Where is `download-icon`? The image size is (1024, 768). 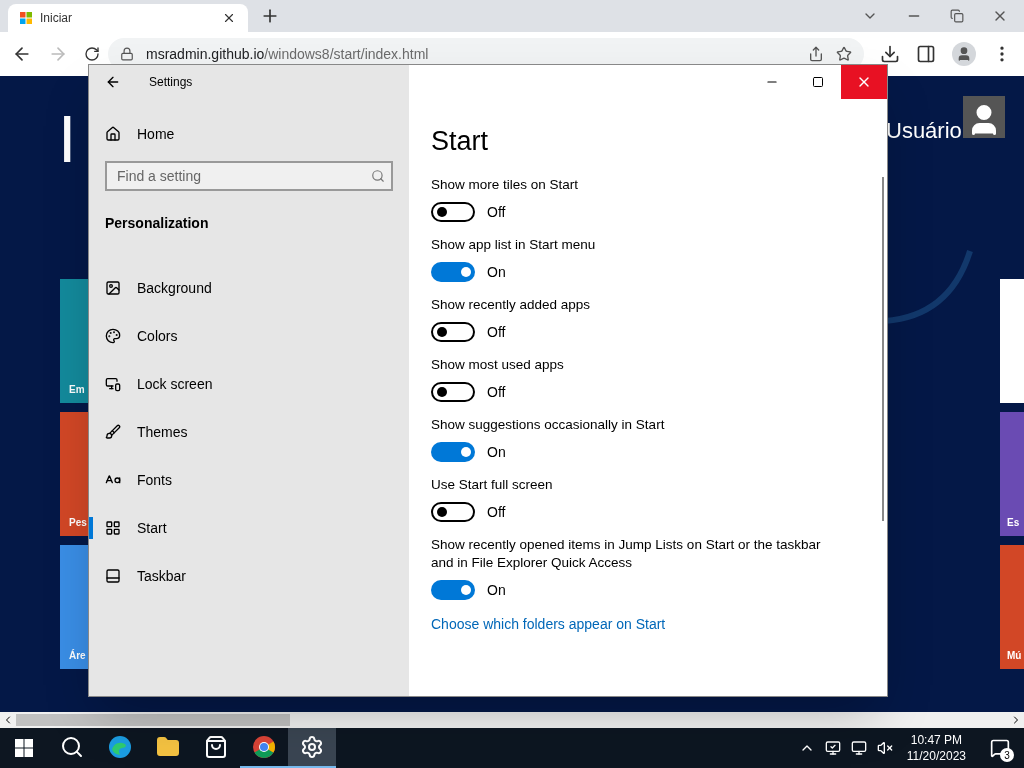
download-icon is located at coordinates (890, 54).